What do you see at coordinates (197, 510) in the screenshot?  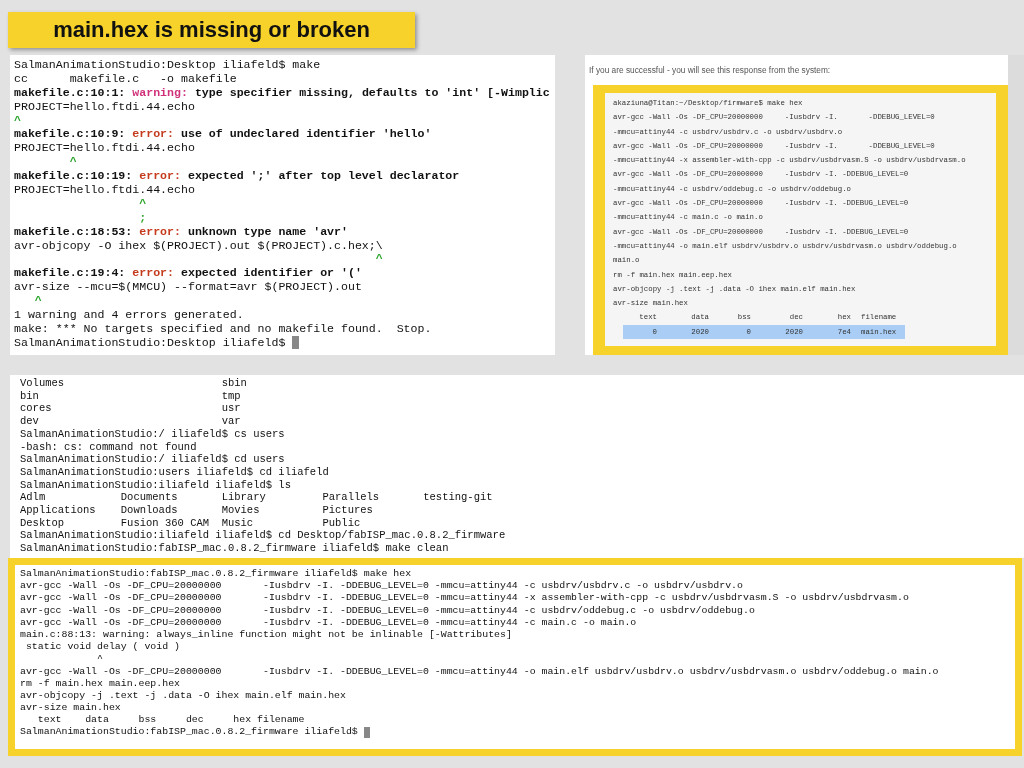 I see `terminal-line: Applications Downloads Movies Pictures` at bounding box center [197, 510].